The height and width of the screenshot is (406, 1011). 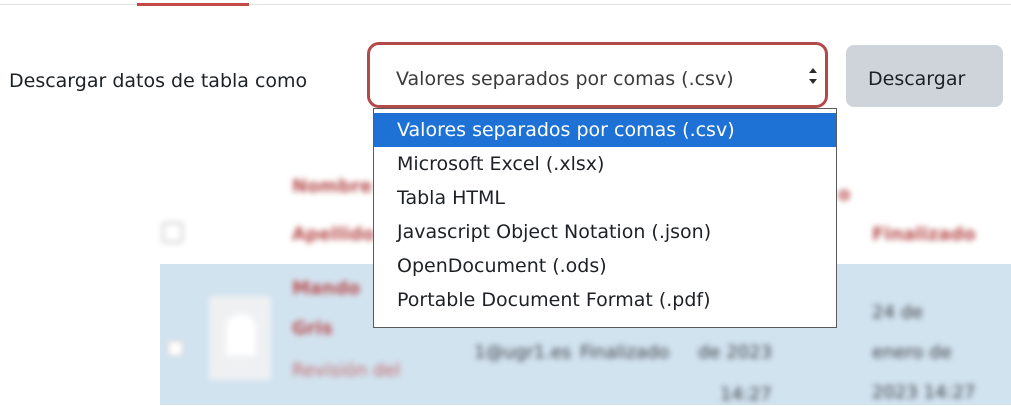 What do you see at coordinates (346, 370) in the screenshot?
I see `row-review-blur: Revisión del` at bounding box center [346, 370].